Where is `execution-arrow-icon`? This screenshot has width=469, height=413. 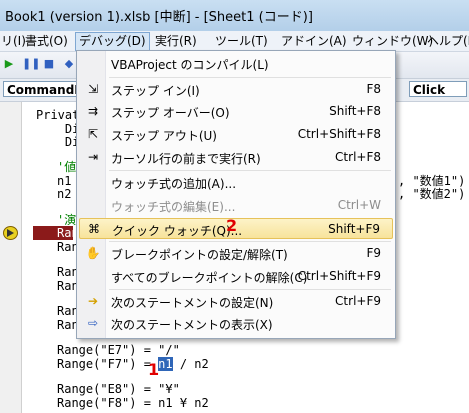
execution-arrow-icon is located at coordinates (10, 233).